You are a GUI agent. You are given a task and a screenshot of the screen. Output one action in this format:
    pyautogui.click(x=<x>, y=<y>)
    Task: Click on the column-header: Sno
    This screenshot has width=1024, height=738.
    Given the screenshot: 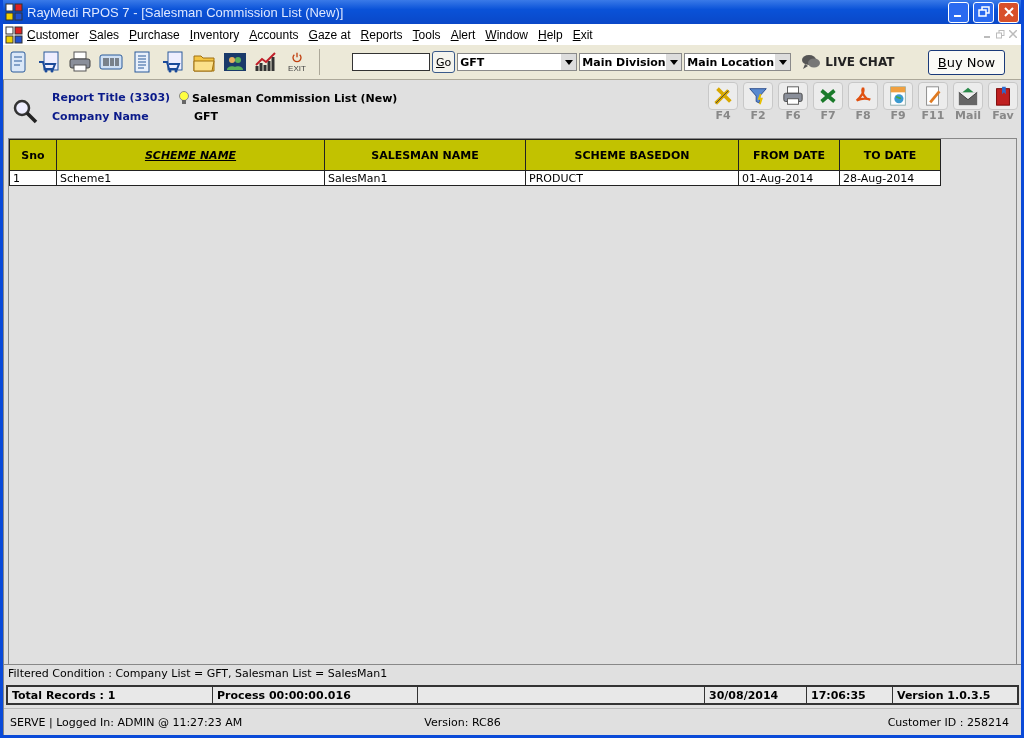 What is the action you would take?
    pyautogui.click(x=33, y=155)
    